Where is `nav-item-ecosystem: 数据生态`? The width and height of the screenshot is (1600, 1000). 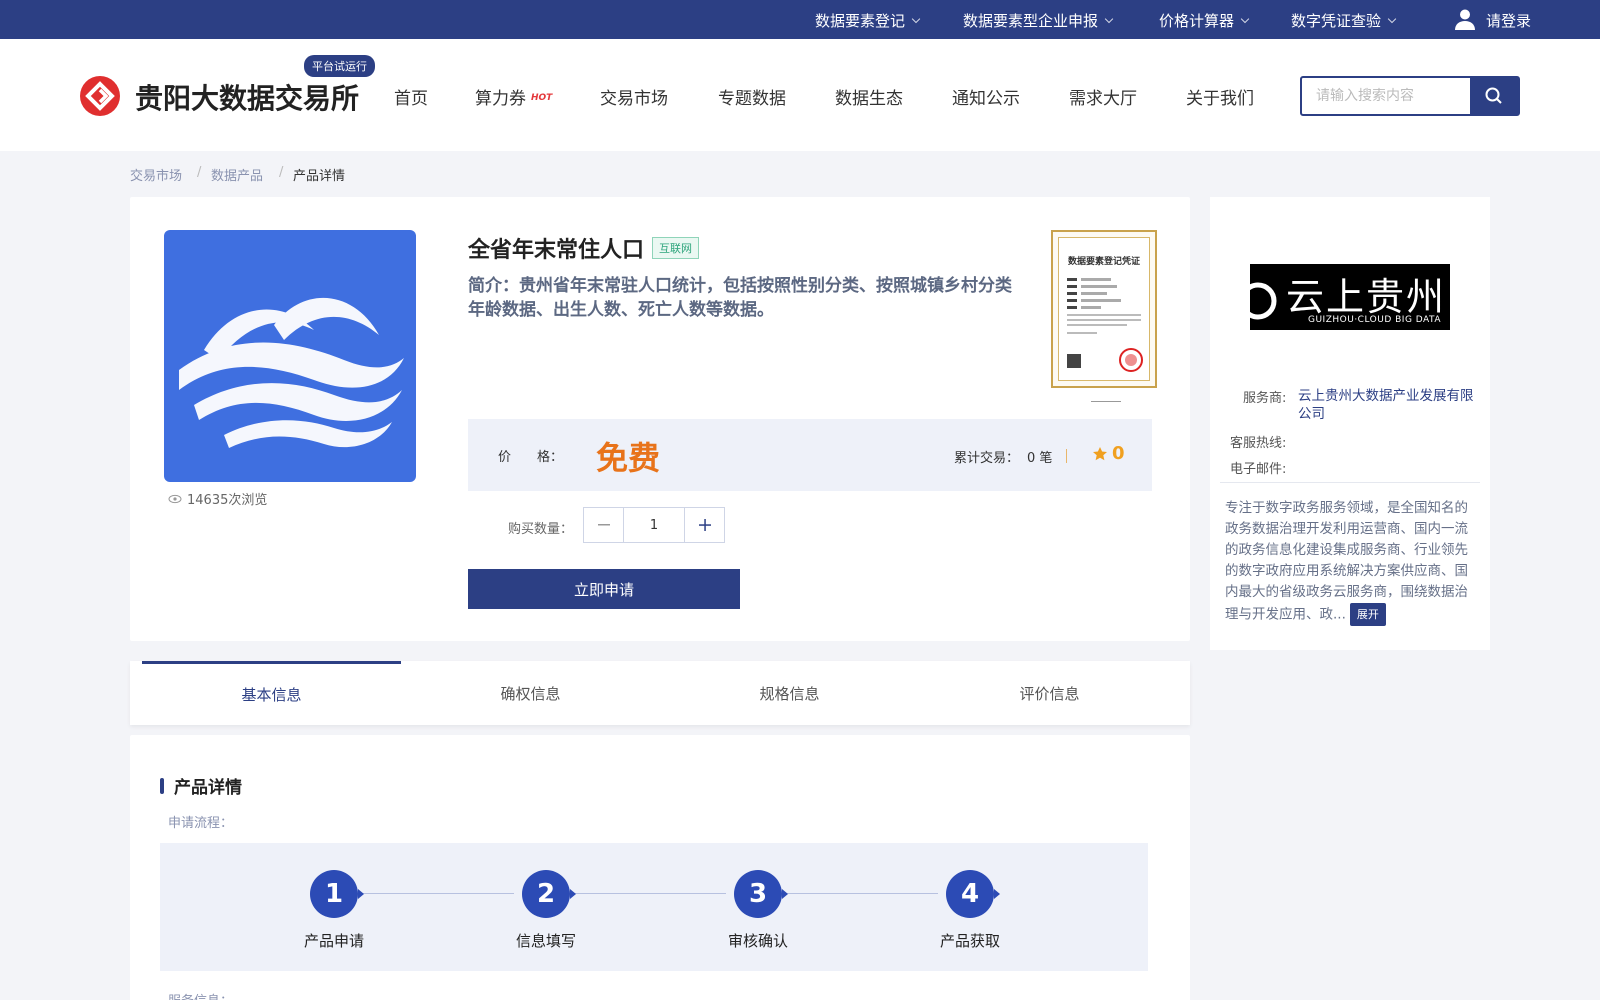 nav-item-ecosystem: 数据生态 is located at coordinates (869, 96).